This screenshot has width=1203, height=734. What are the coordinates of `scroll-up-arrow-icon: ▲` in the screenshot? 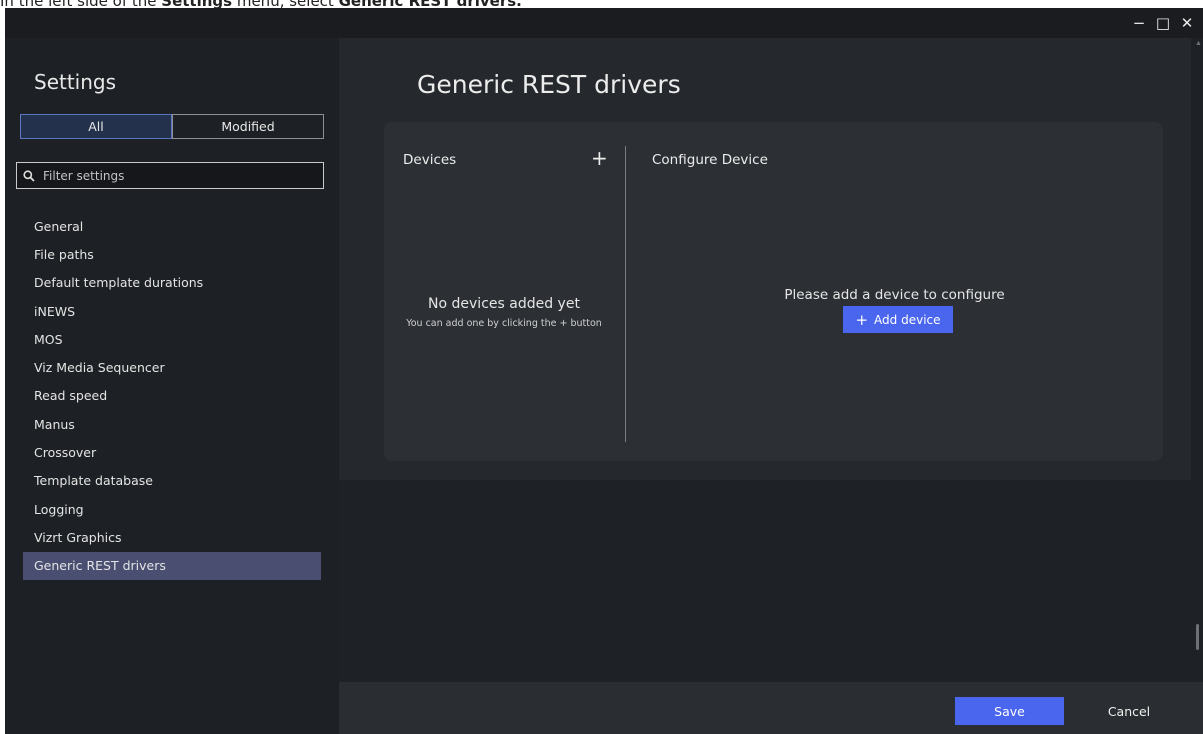 It's located at (1198, 43).